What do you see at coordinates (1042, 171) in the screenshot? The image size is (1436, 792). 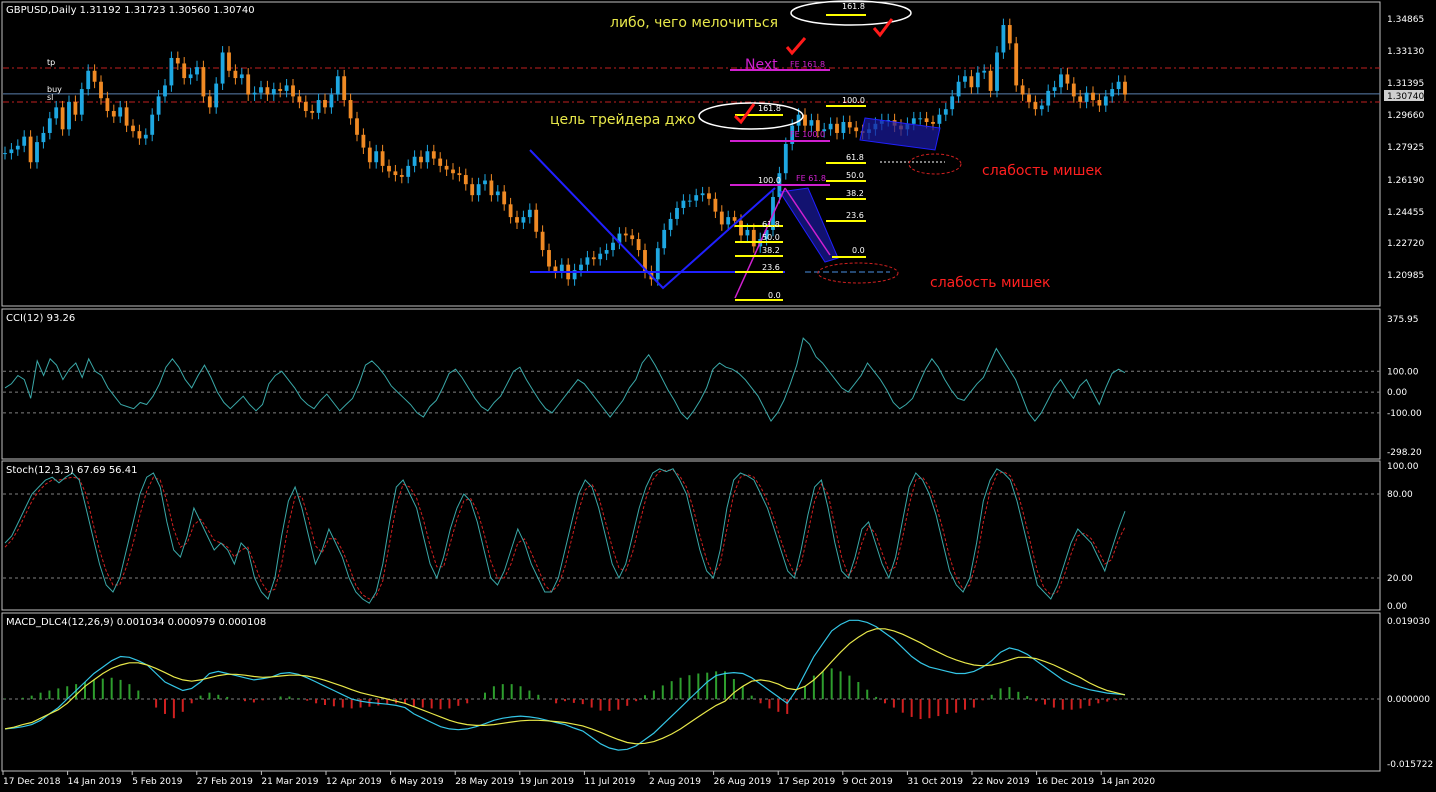 I see `annotation-bear-weakness-1: слабость мишек` at bounding box center [1042, 171].